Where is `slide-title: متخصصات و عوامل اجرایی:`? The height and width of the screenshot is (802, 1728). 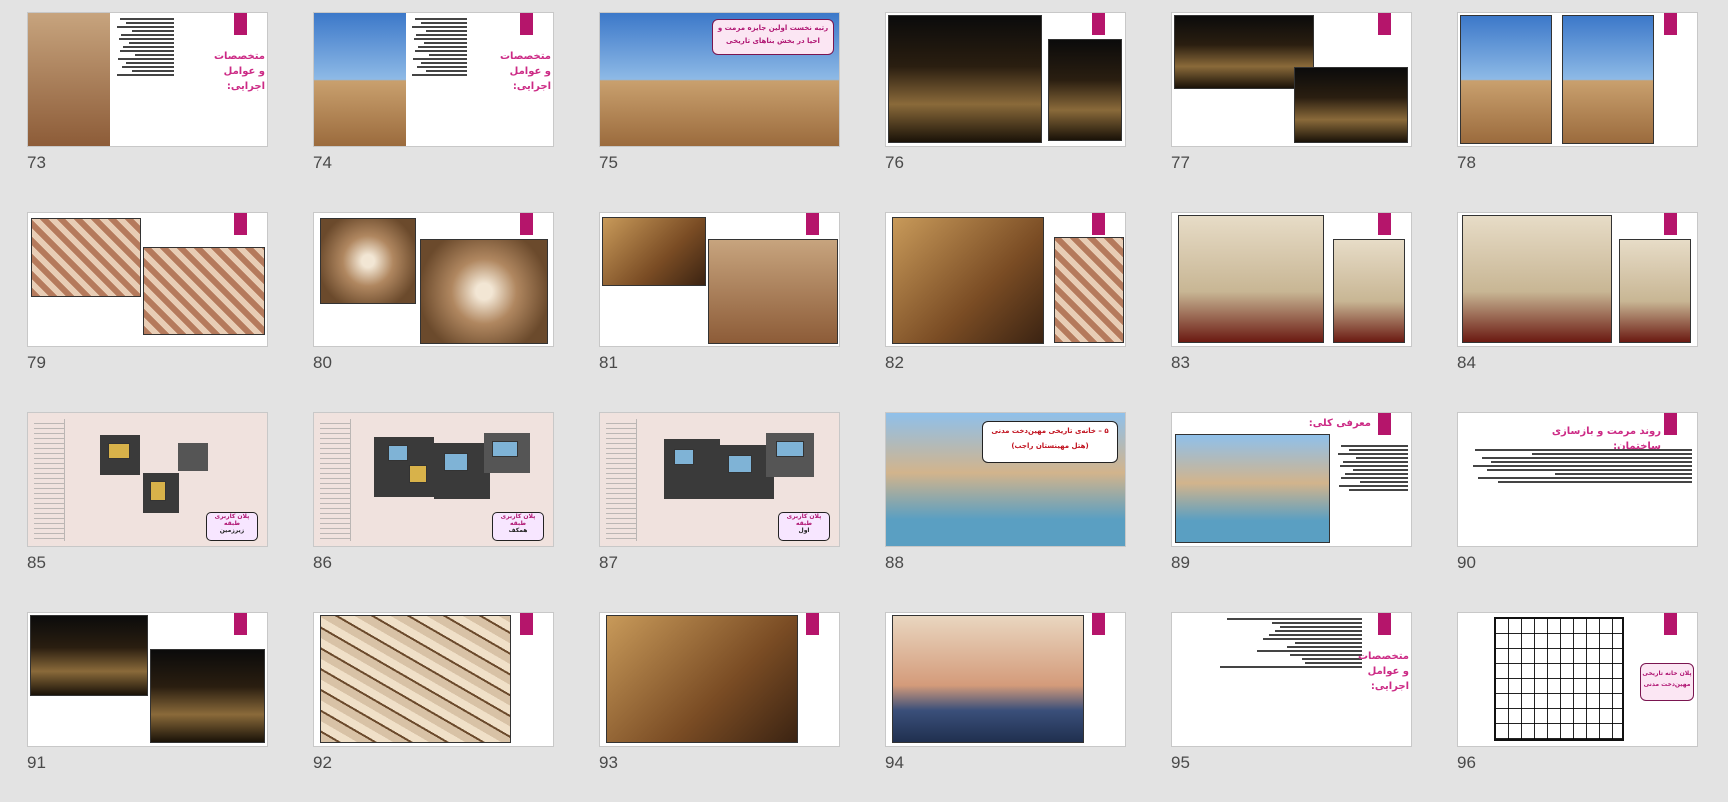 slide-title: متخصصات و عوامل اجرایی: is located at coordinates (1383, 671).